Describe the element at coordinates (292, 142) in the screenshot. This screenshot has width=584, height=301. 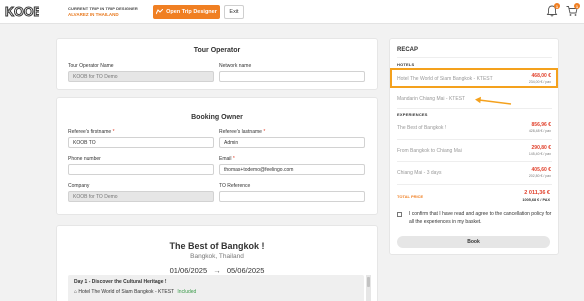
I see `lastname-field: Admin` at that location.